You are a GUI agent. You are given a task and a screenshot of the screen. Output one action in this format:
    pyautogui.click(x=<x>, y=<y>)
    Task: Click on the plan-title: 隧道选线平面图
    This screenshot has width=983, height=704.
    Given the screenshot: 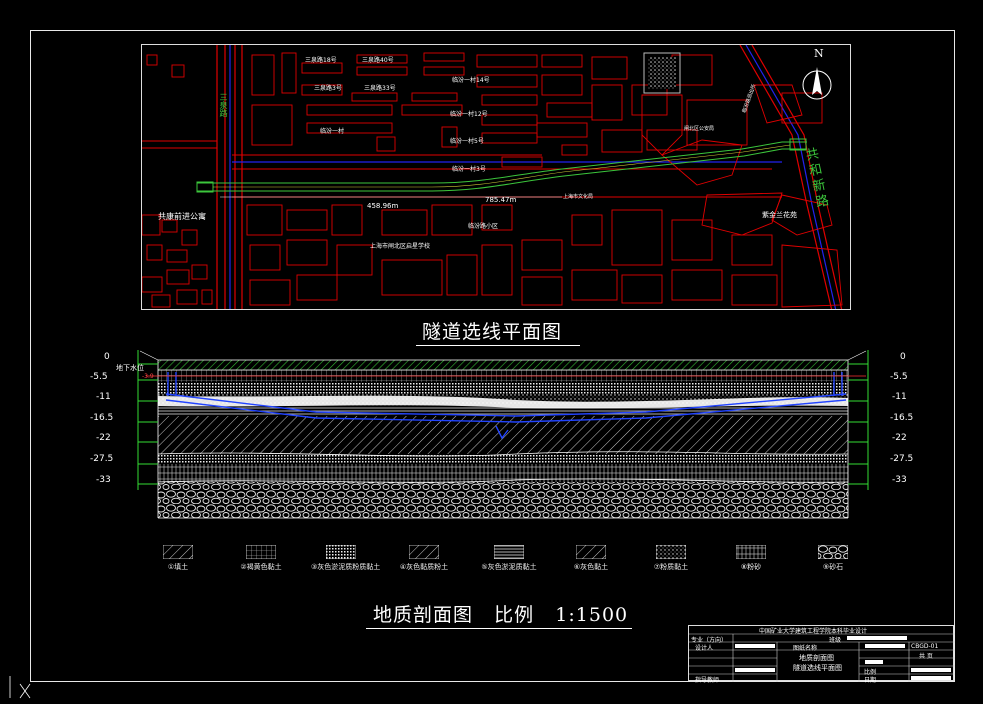 What is the action you would take?
    pyautogui.click(x=492, y=332)
    